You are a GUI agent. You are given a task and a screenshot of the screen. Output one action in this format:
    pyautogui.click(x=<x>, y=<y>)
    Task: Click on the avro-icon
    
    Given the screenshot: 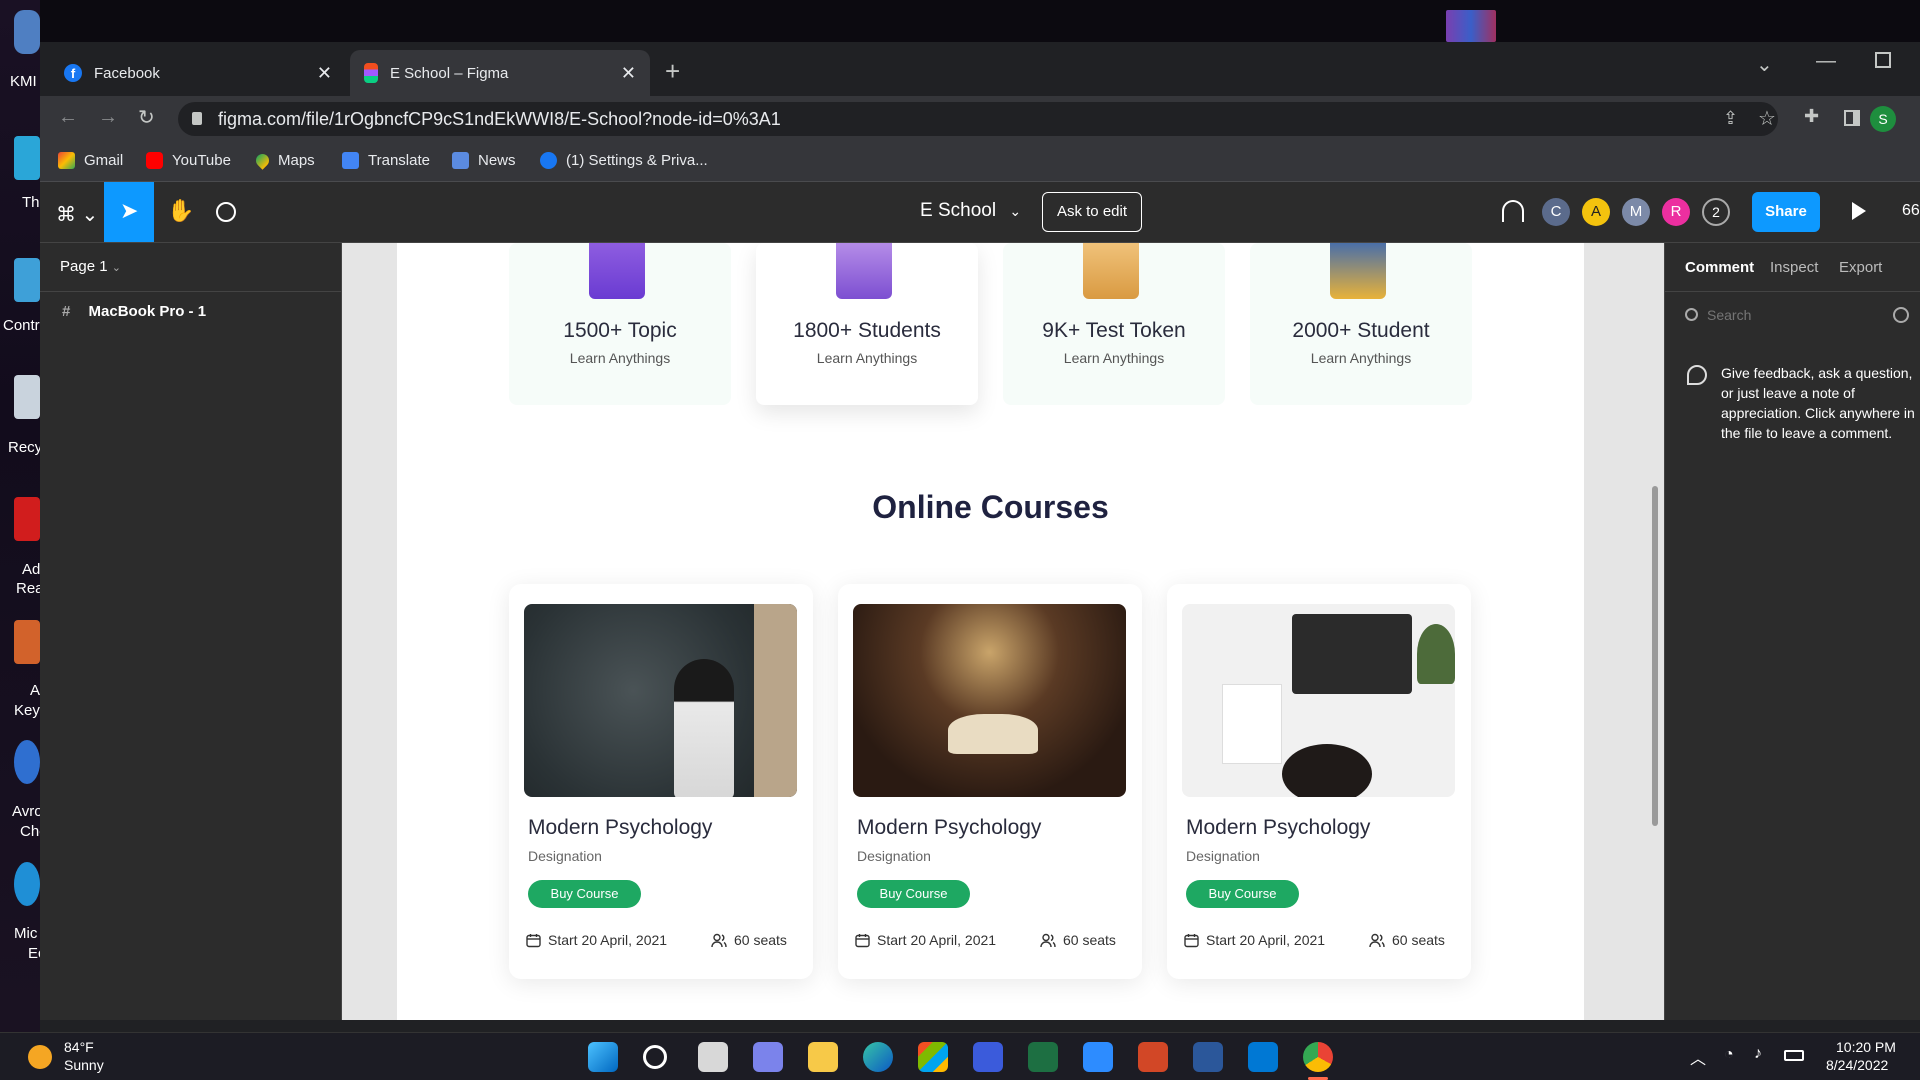 What is the action you would take?
    pyautogui.click(x=27, y=762)
    